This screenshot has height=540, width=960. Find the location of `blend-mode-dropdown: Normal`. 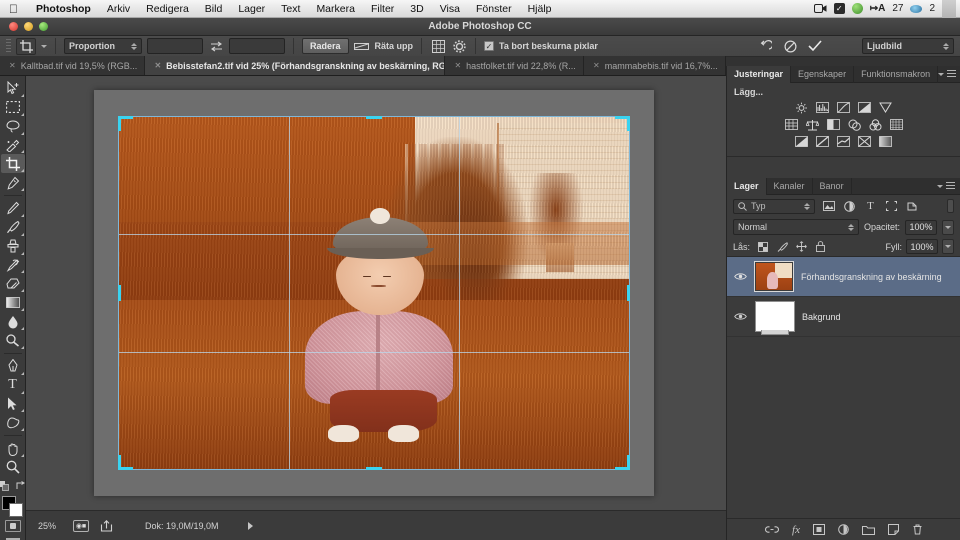

blend-mode-dropdown: Normal is located at coordinates (796, 227).